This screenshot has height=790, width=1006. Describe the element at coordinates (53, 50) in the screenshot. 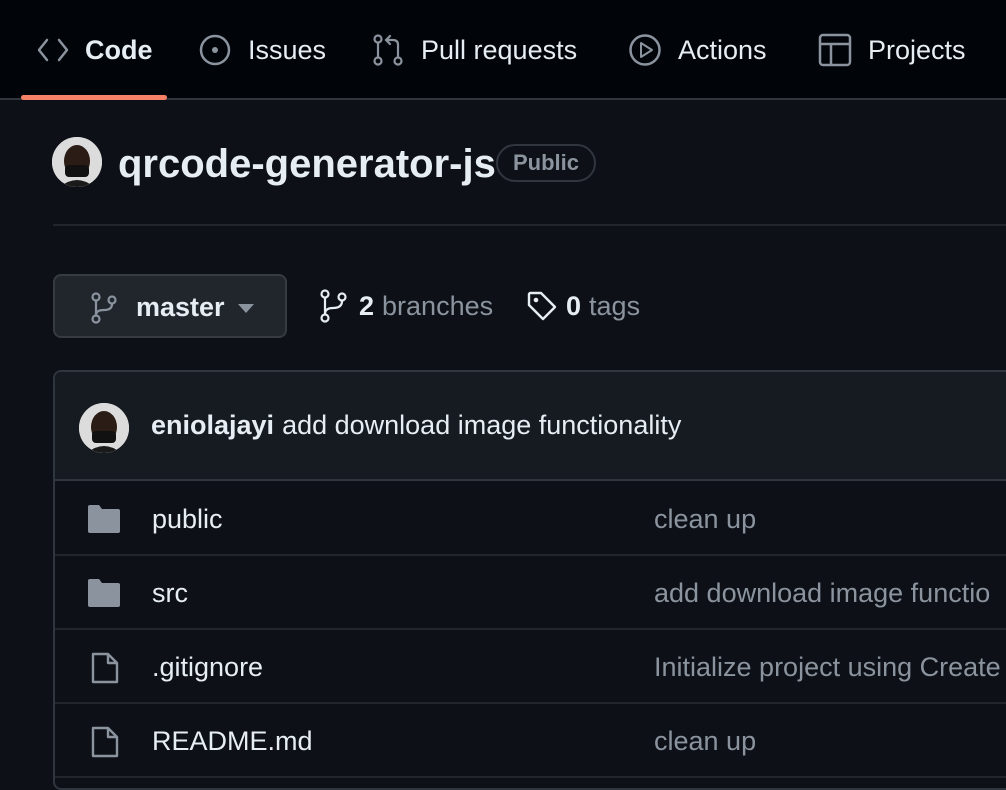

I see `code-icon` at that location.